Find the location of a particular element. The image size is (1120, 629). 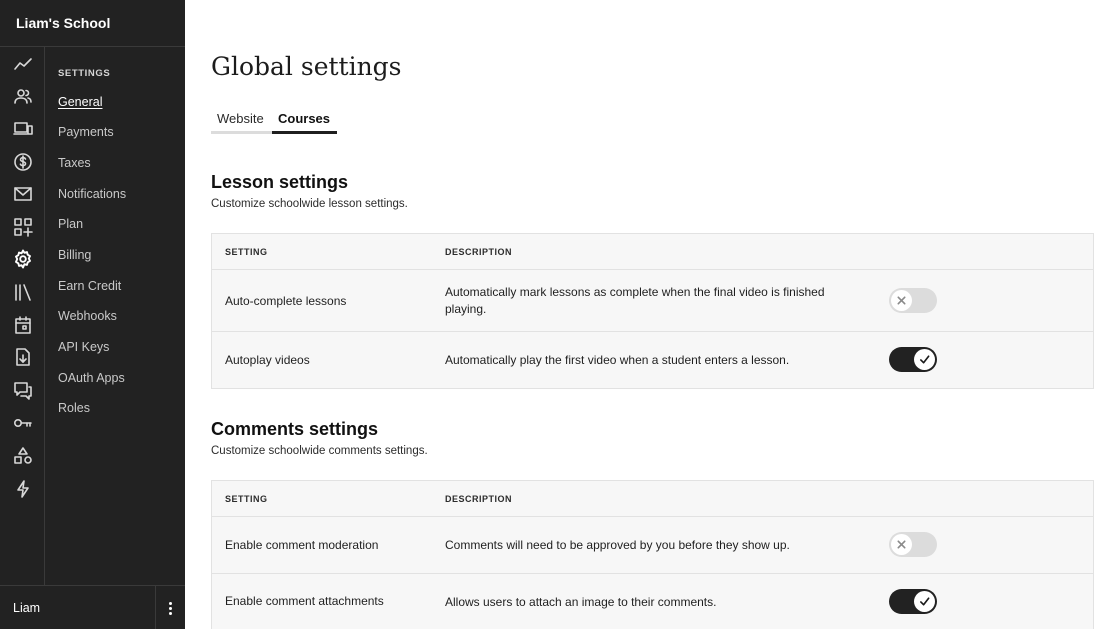

nav-item-roles: Roles is located at coordinates (74, 408).